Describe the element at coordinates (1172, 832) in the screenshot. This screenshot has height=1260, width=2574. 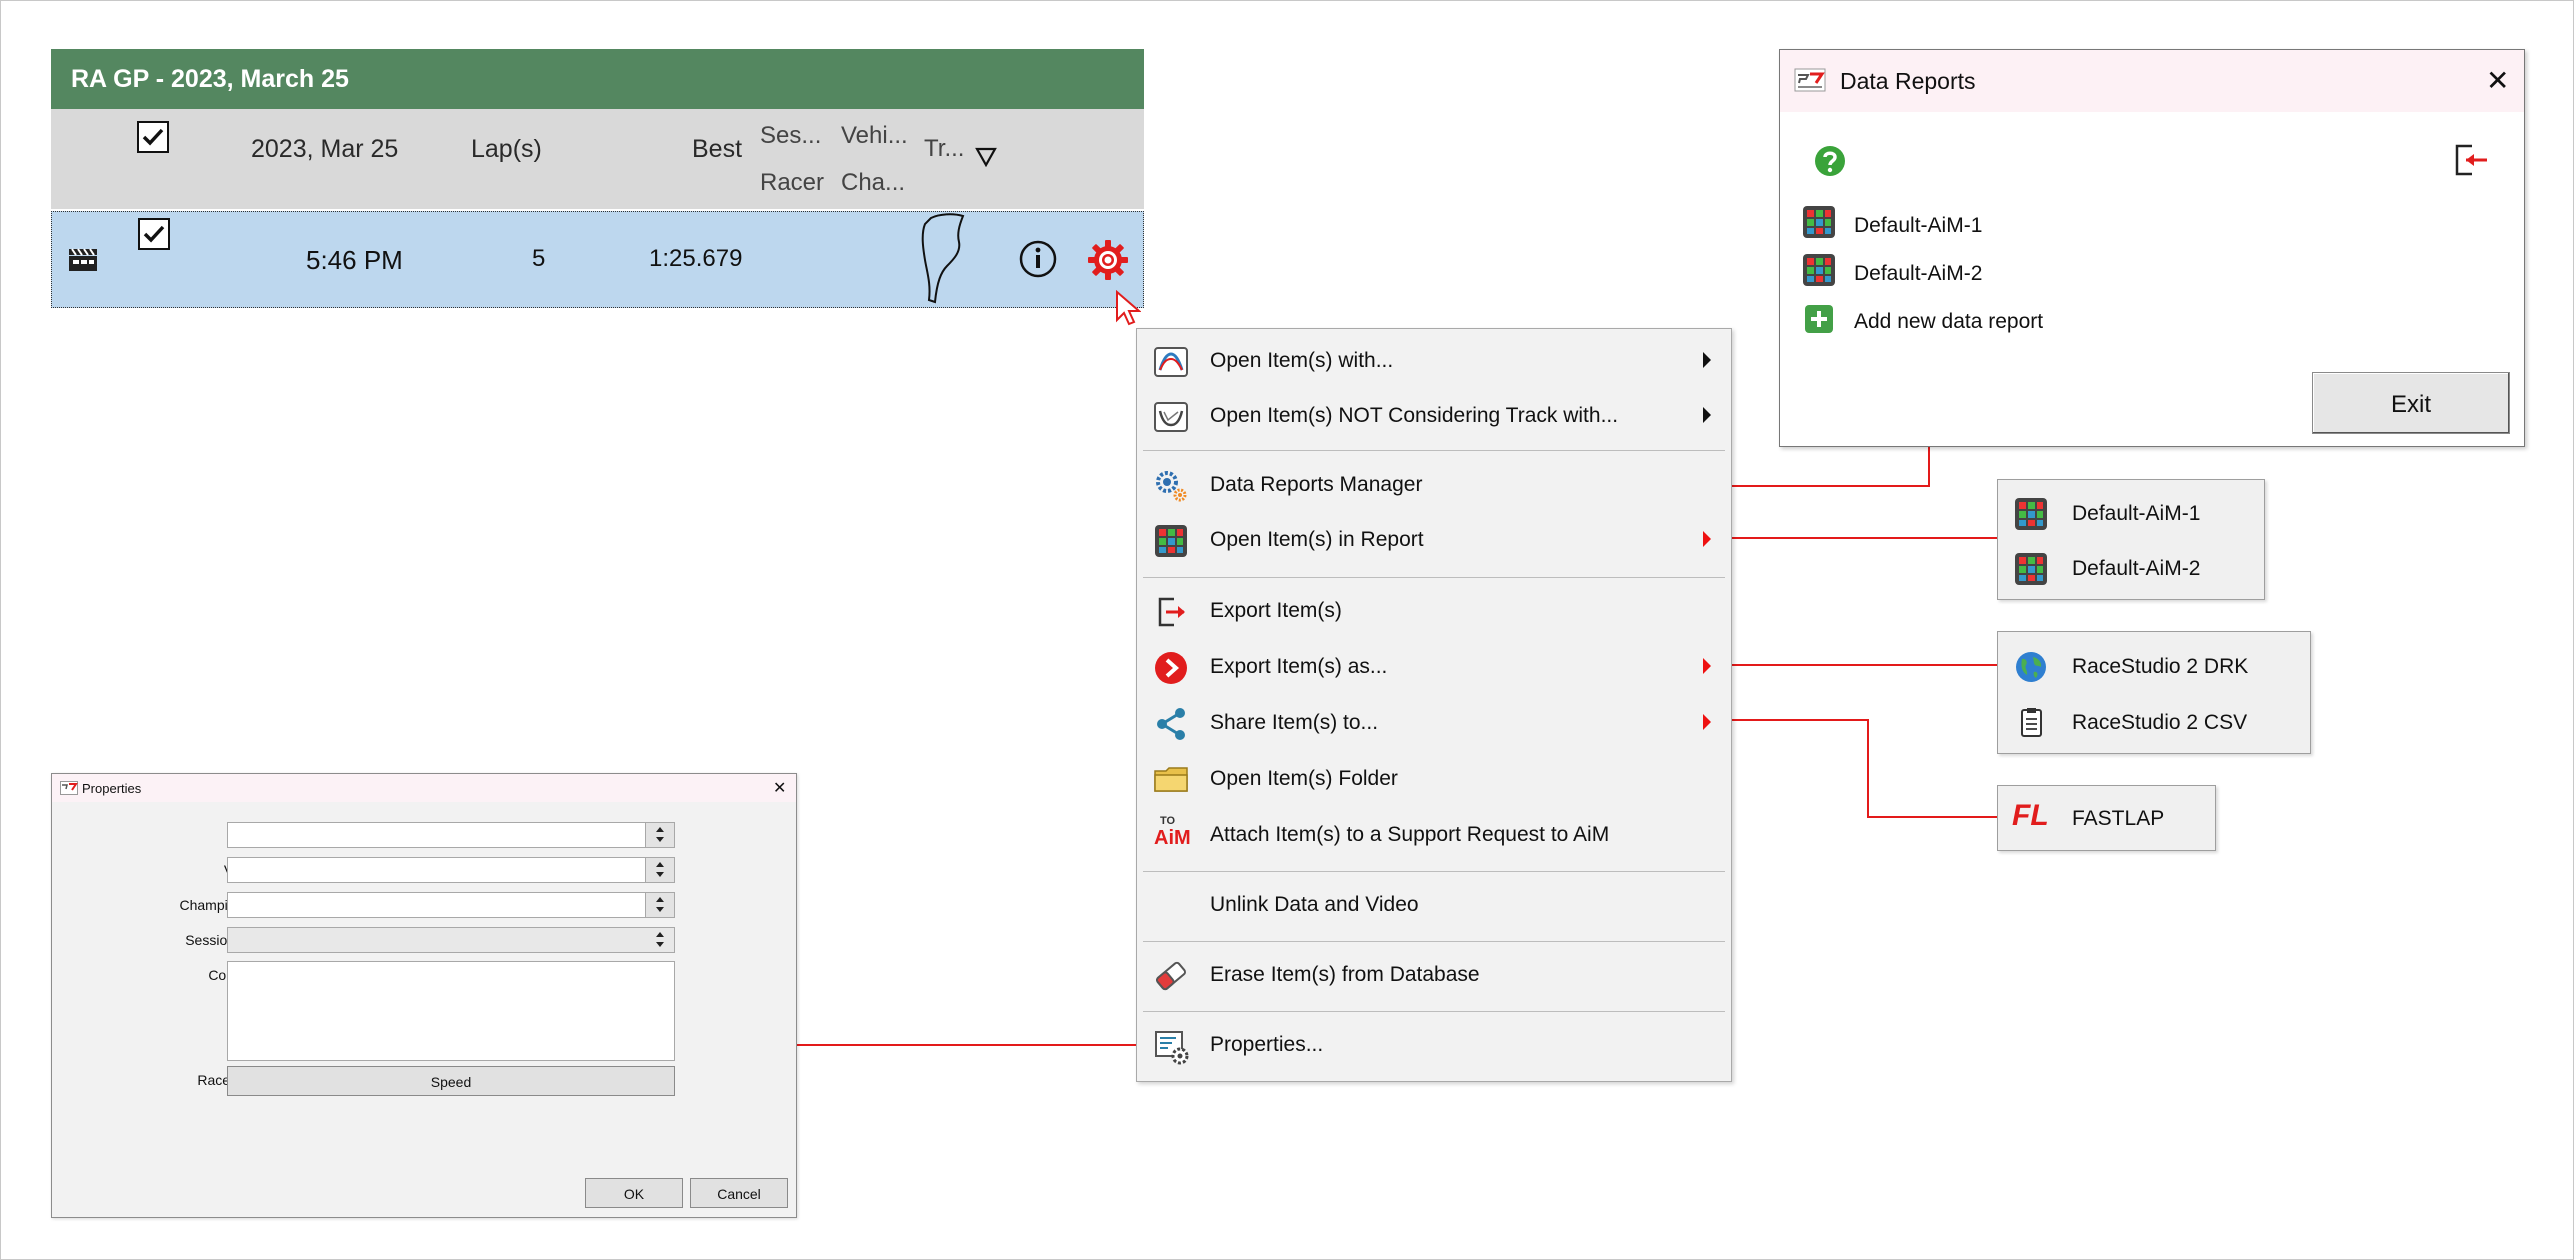
I see `to-aim-icon: TO AiM` at that location.